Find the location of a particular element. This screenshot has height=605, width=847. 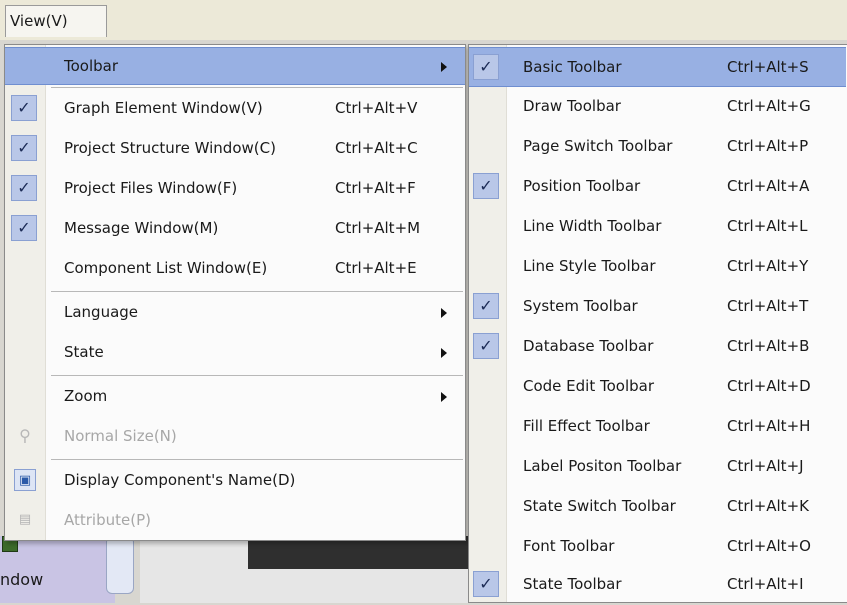

submenu-item-label-position-toolbar: Label Positon Toolbar Ctrl+Alt+J is located at coordinates (657, 467).